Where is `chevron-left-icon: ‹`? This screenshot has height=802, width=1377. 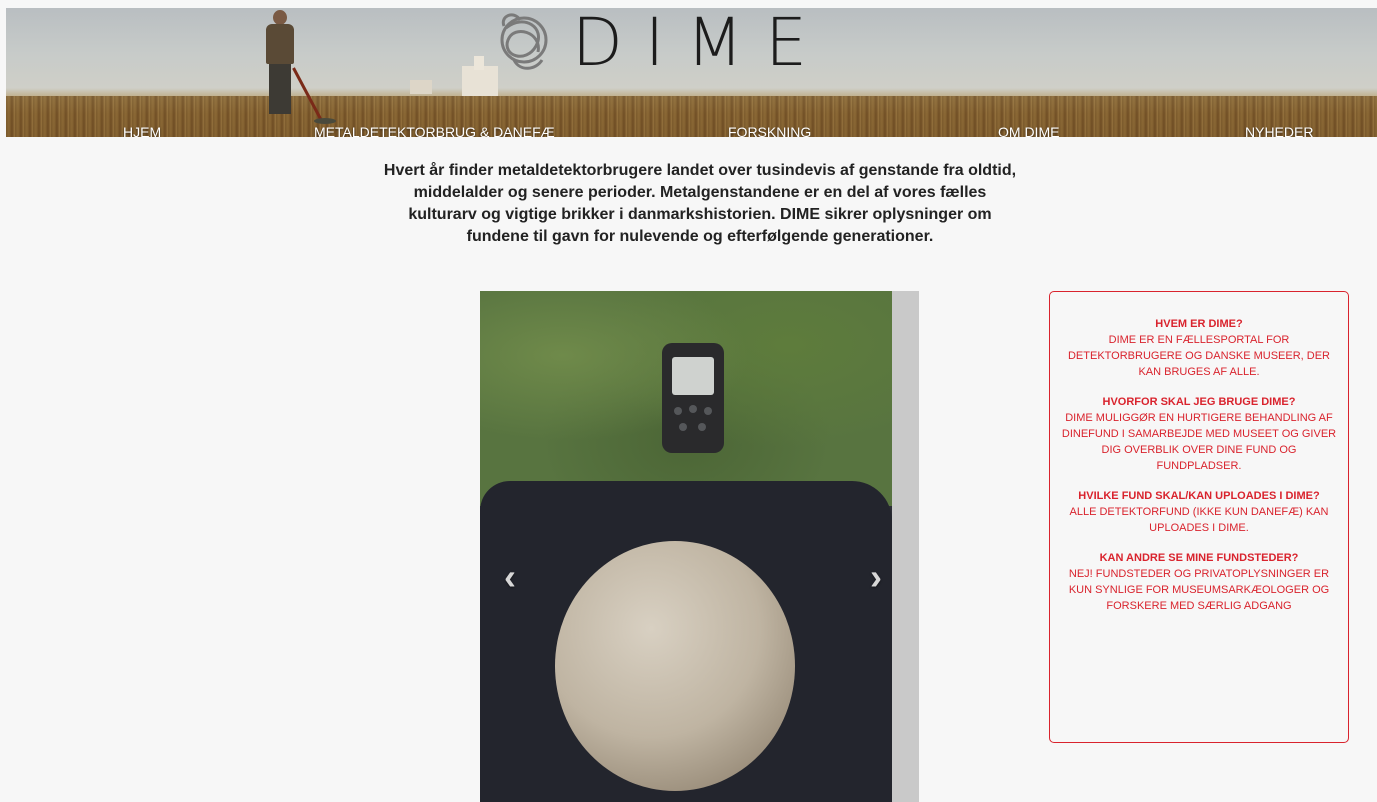 chevron-left-icon: ‹ is located at coordinates (510, 577).